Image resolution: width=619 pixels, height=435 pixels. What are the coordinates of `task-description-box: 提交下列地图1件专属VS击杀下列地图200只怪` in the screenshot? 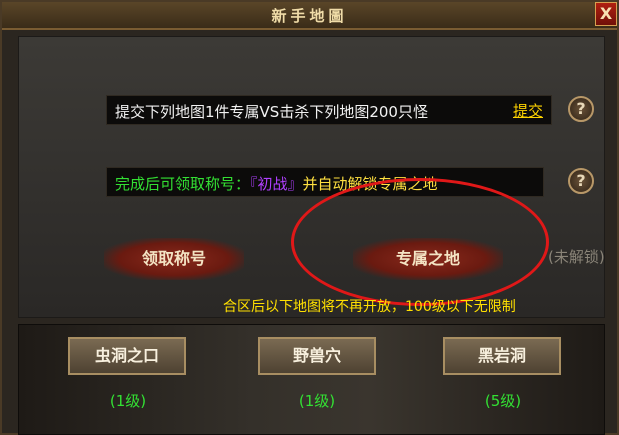 It's located at (329, 110).